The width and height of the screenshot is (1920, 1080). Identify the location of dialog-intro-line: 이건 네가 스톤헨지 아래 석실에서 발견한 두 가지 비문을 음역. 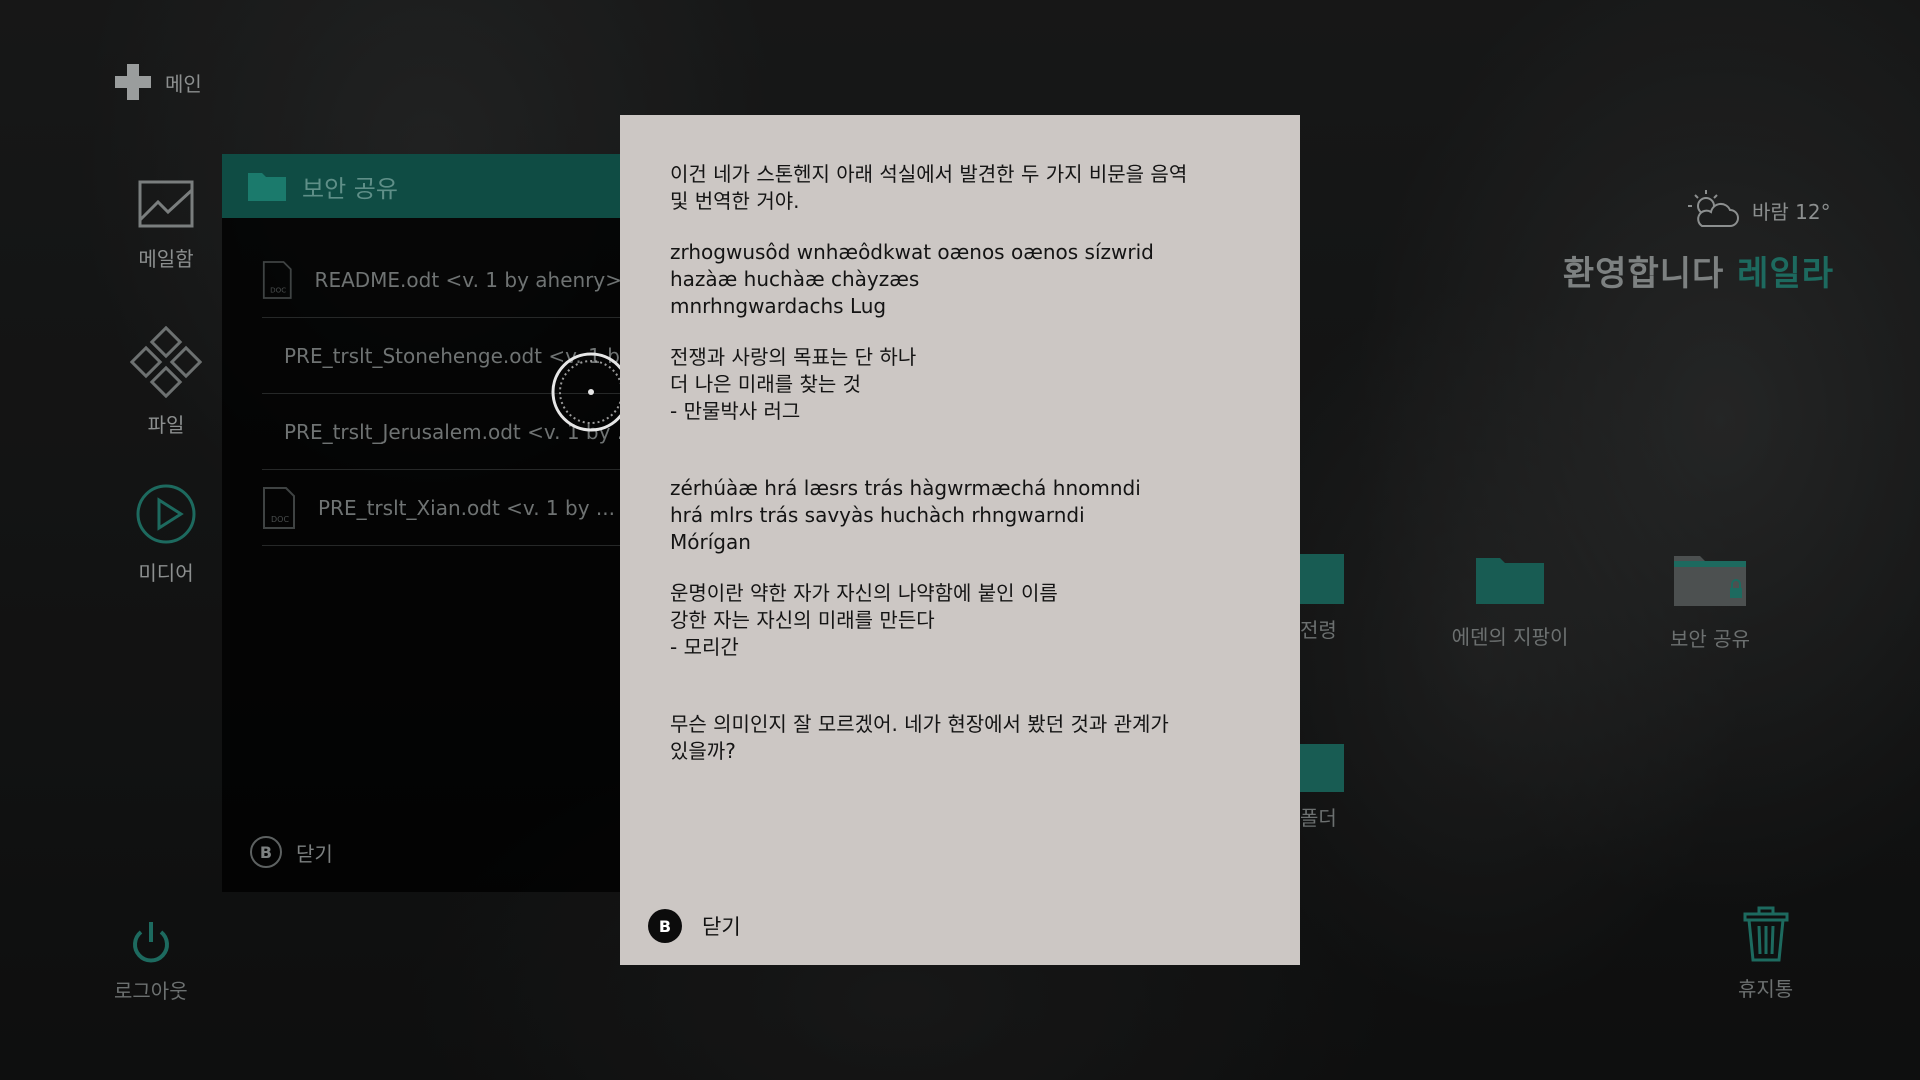
(929, 174).